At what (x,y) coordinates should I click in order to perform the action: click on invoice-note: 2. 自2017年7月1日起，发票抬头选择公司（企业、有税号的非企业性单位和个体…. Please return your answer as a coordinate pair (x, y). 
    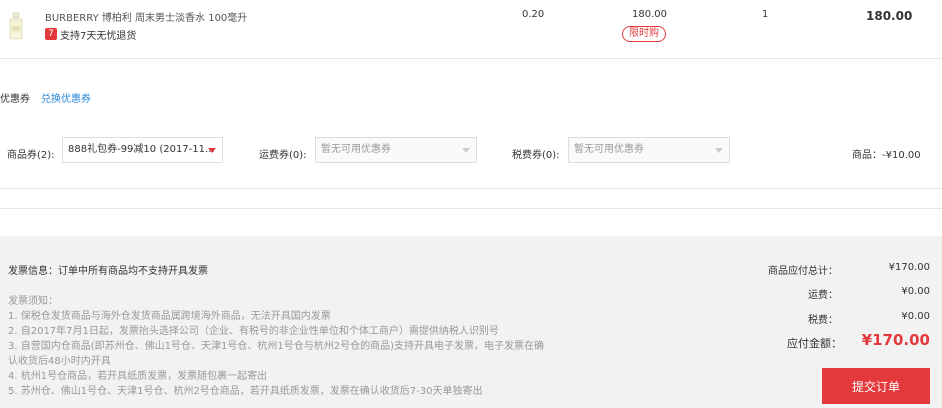
    Looking at the image, I should click on (253, 331).